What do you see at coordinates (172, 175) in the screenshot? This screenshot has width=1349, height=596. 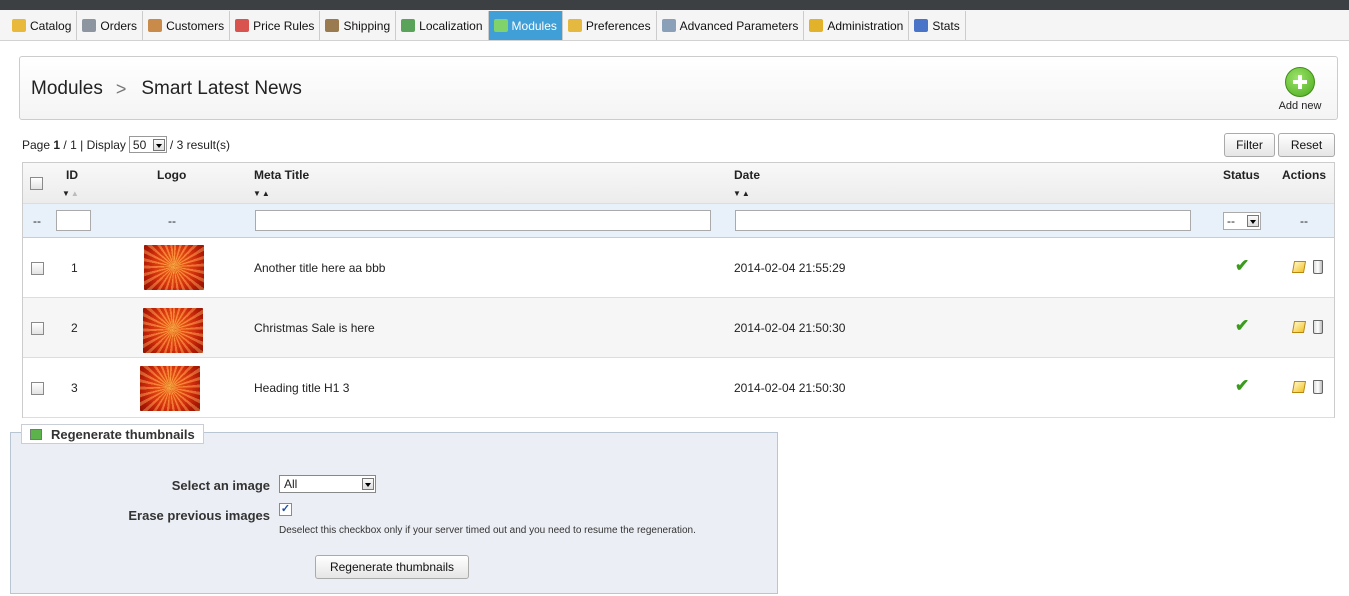 I see `column-logo: Logo` at bounding box center [172, 175].